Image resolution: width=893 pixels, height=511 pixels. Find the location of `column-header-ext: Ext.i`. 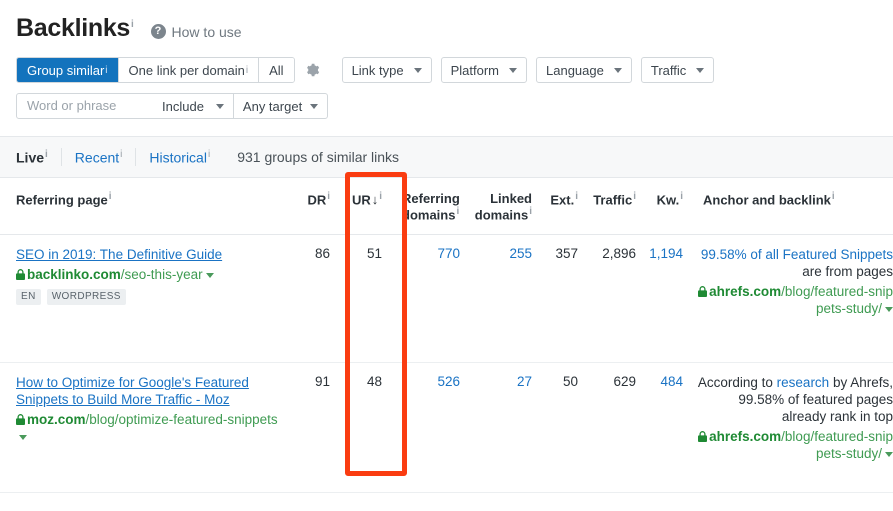

column-header-ext: Ext.i is located at coordinates (565, 207).